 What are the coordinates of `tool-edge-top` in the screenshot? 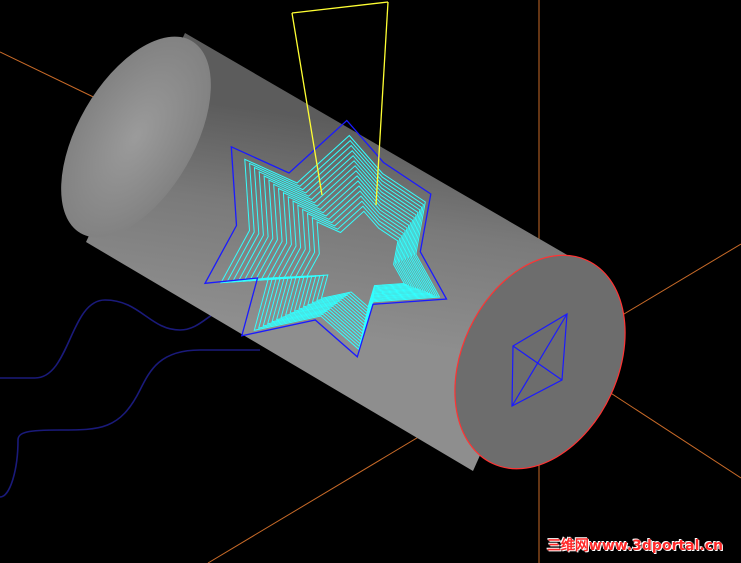 It's located at (340, 7).